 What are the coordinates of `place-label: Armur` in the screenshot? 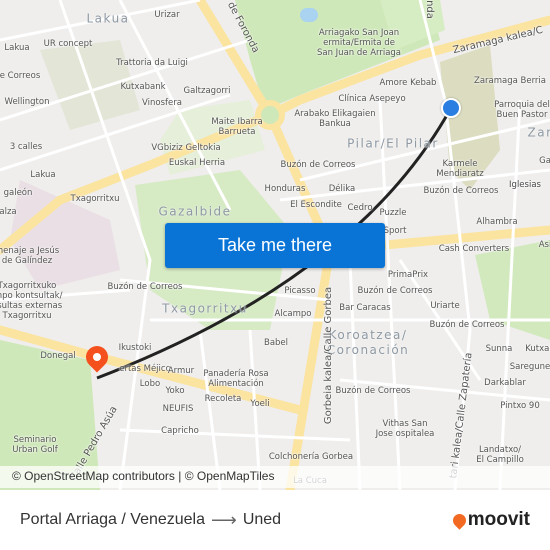 It's located at (181, 371).